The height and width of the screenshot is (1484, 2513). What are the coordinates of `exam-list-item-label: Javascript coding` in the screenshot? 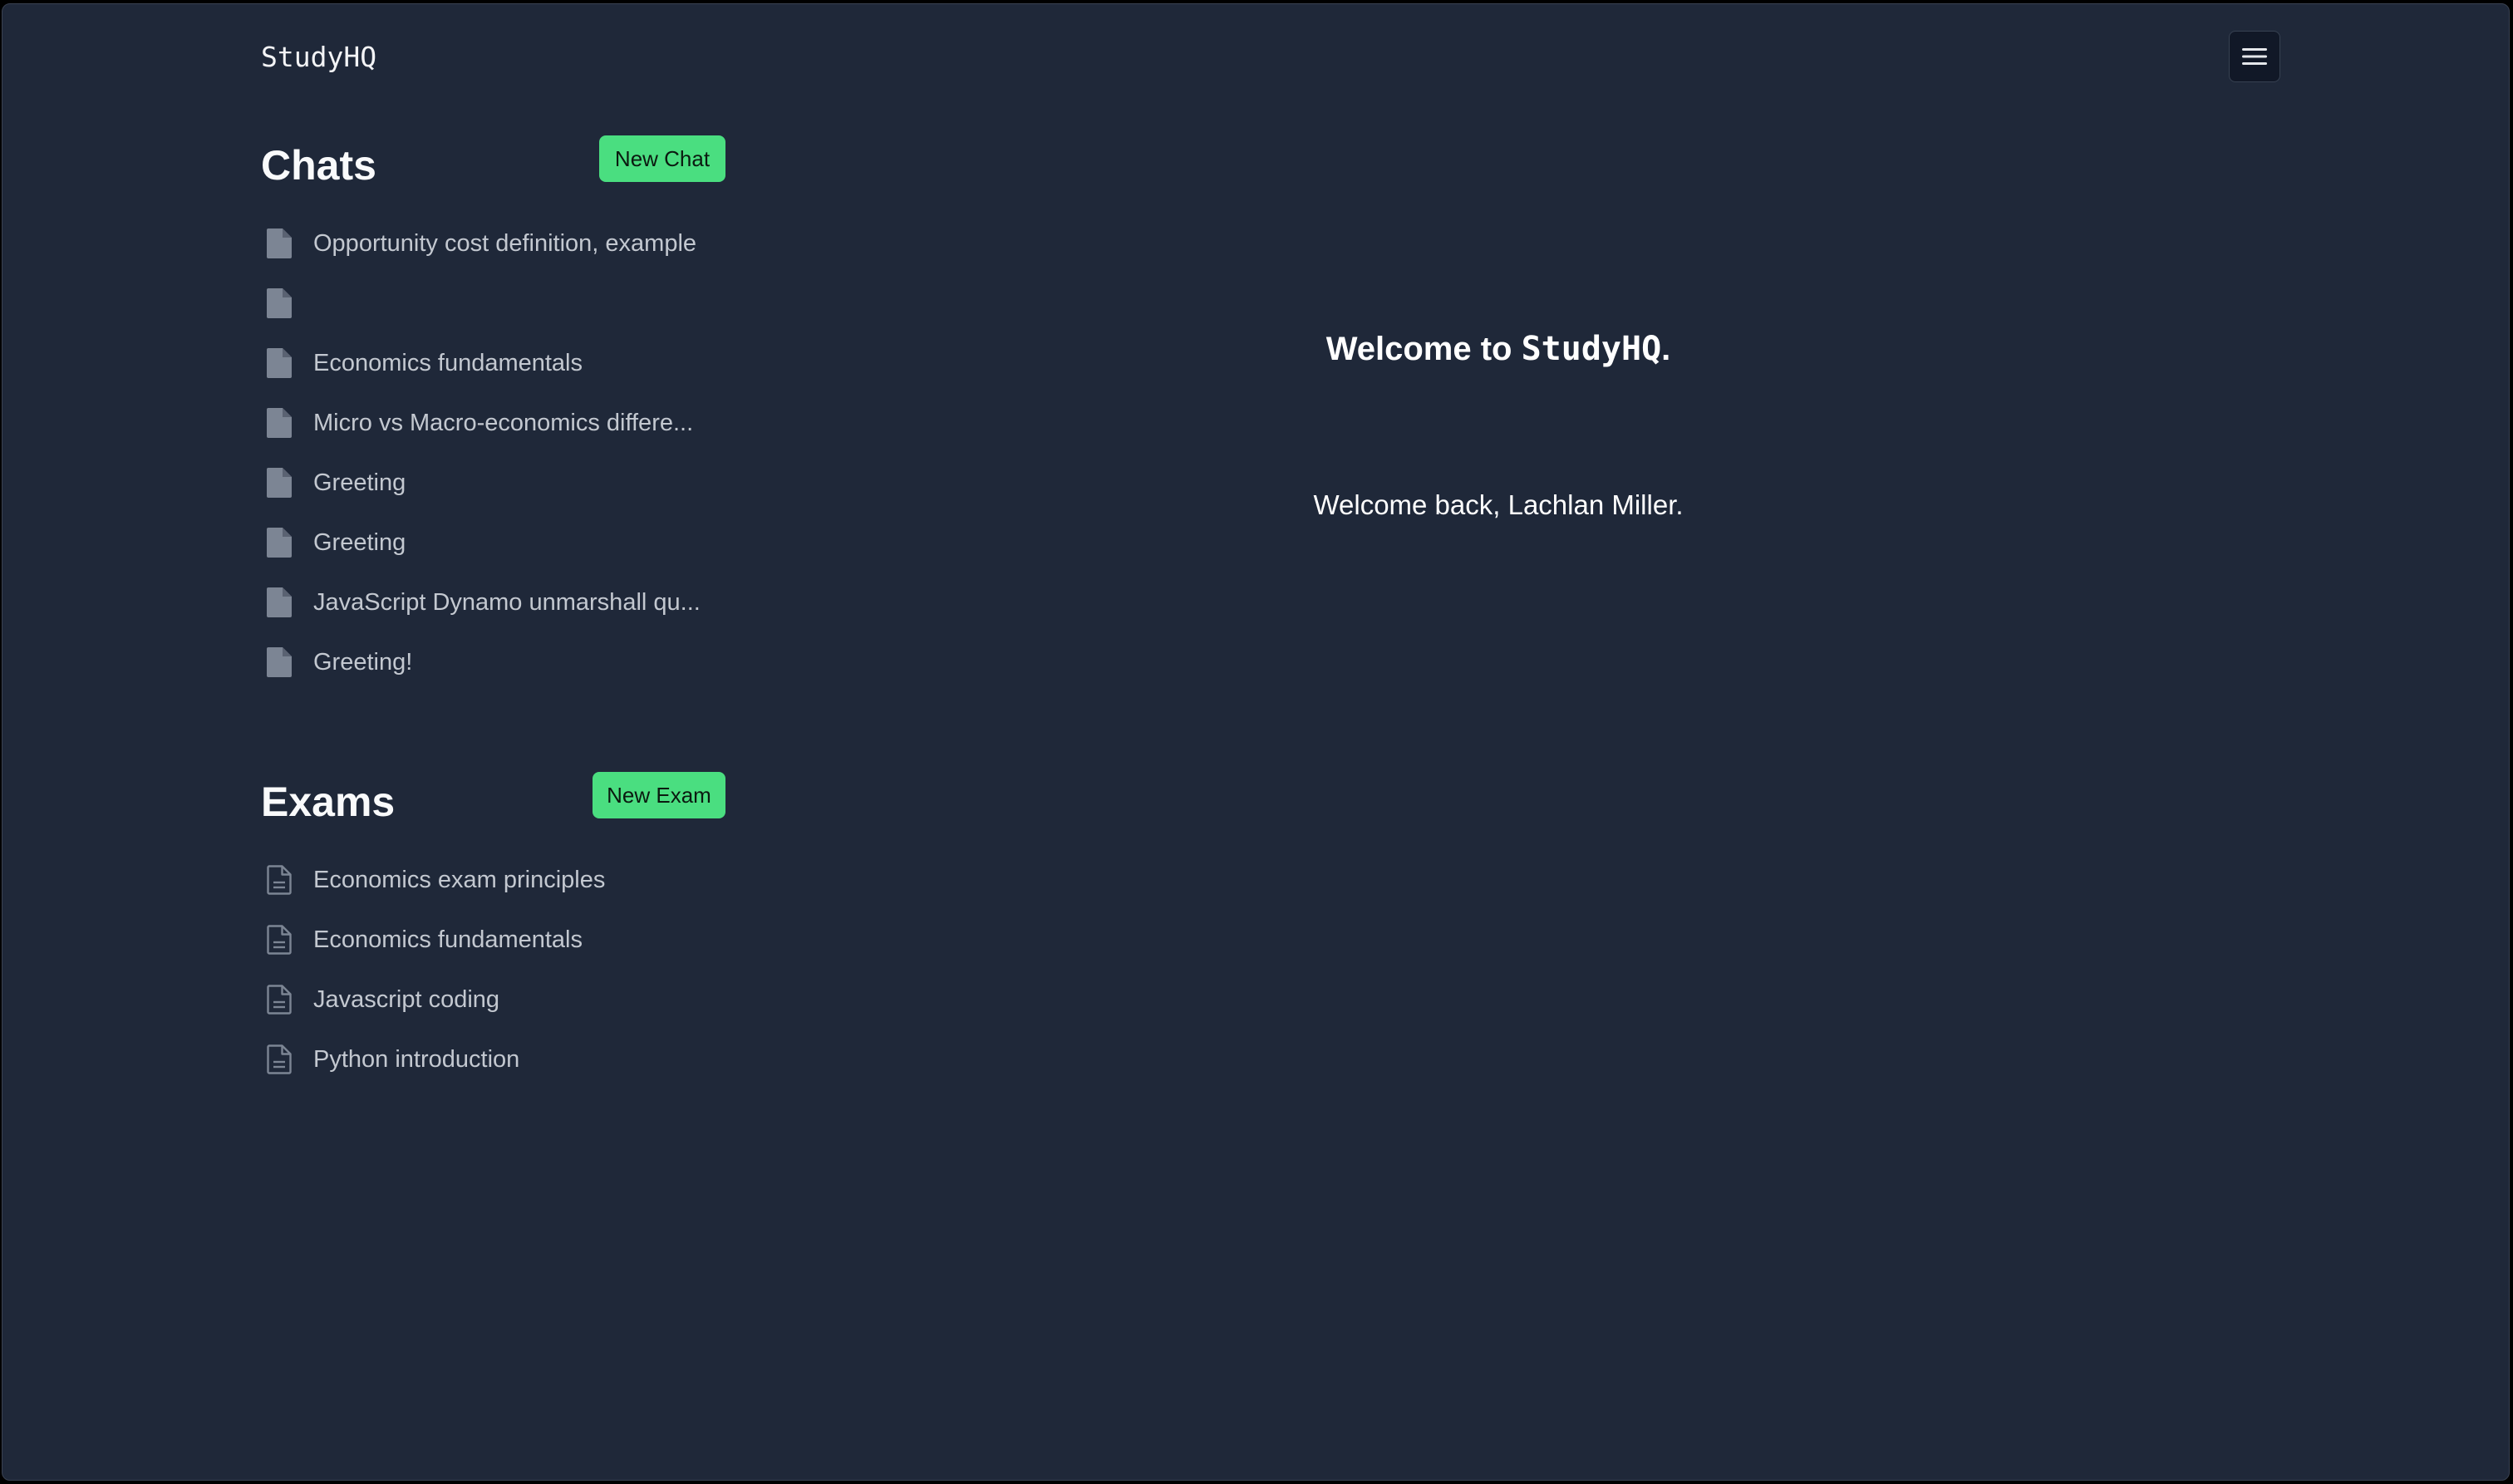 It's located at (406, 999).